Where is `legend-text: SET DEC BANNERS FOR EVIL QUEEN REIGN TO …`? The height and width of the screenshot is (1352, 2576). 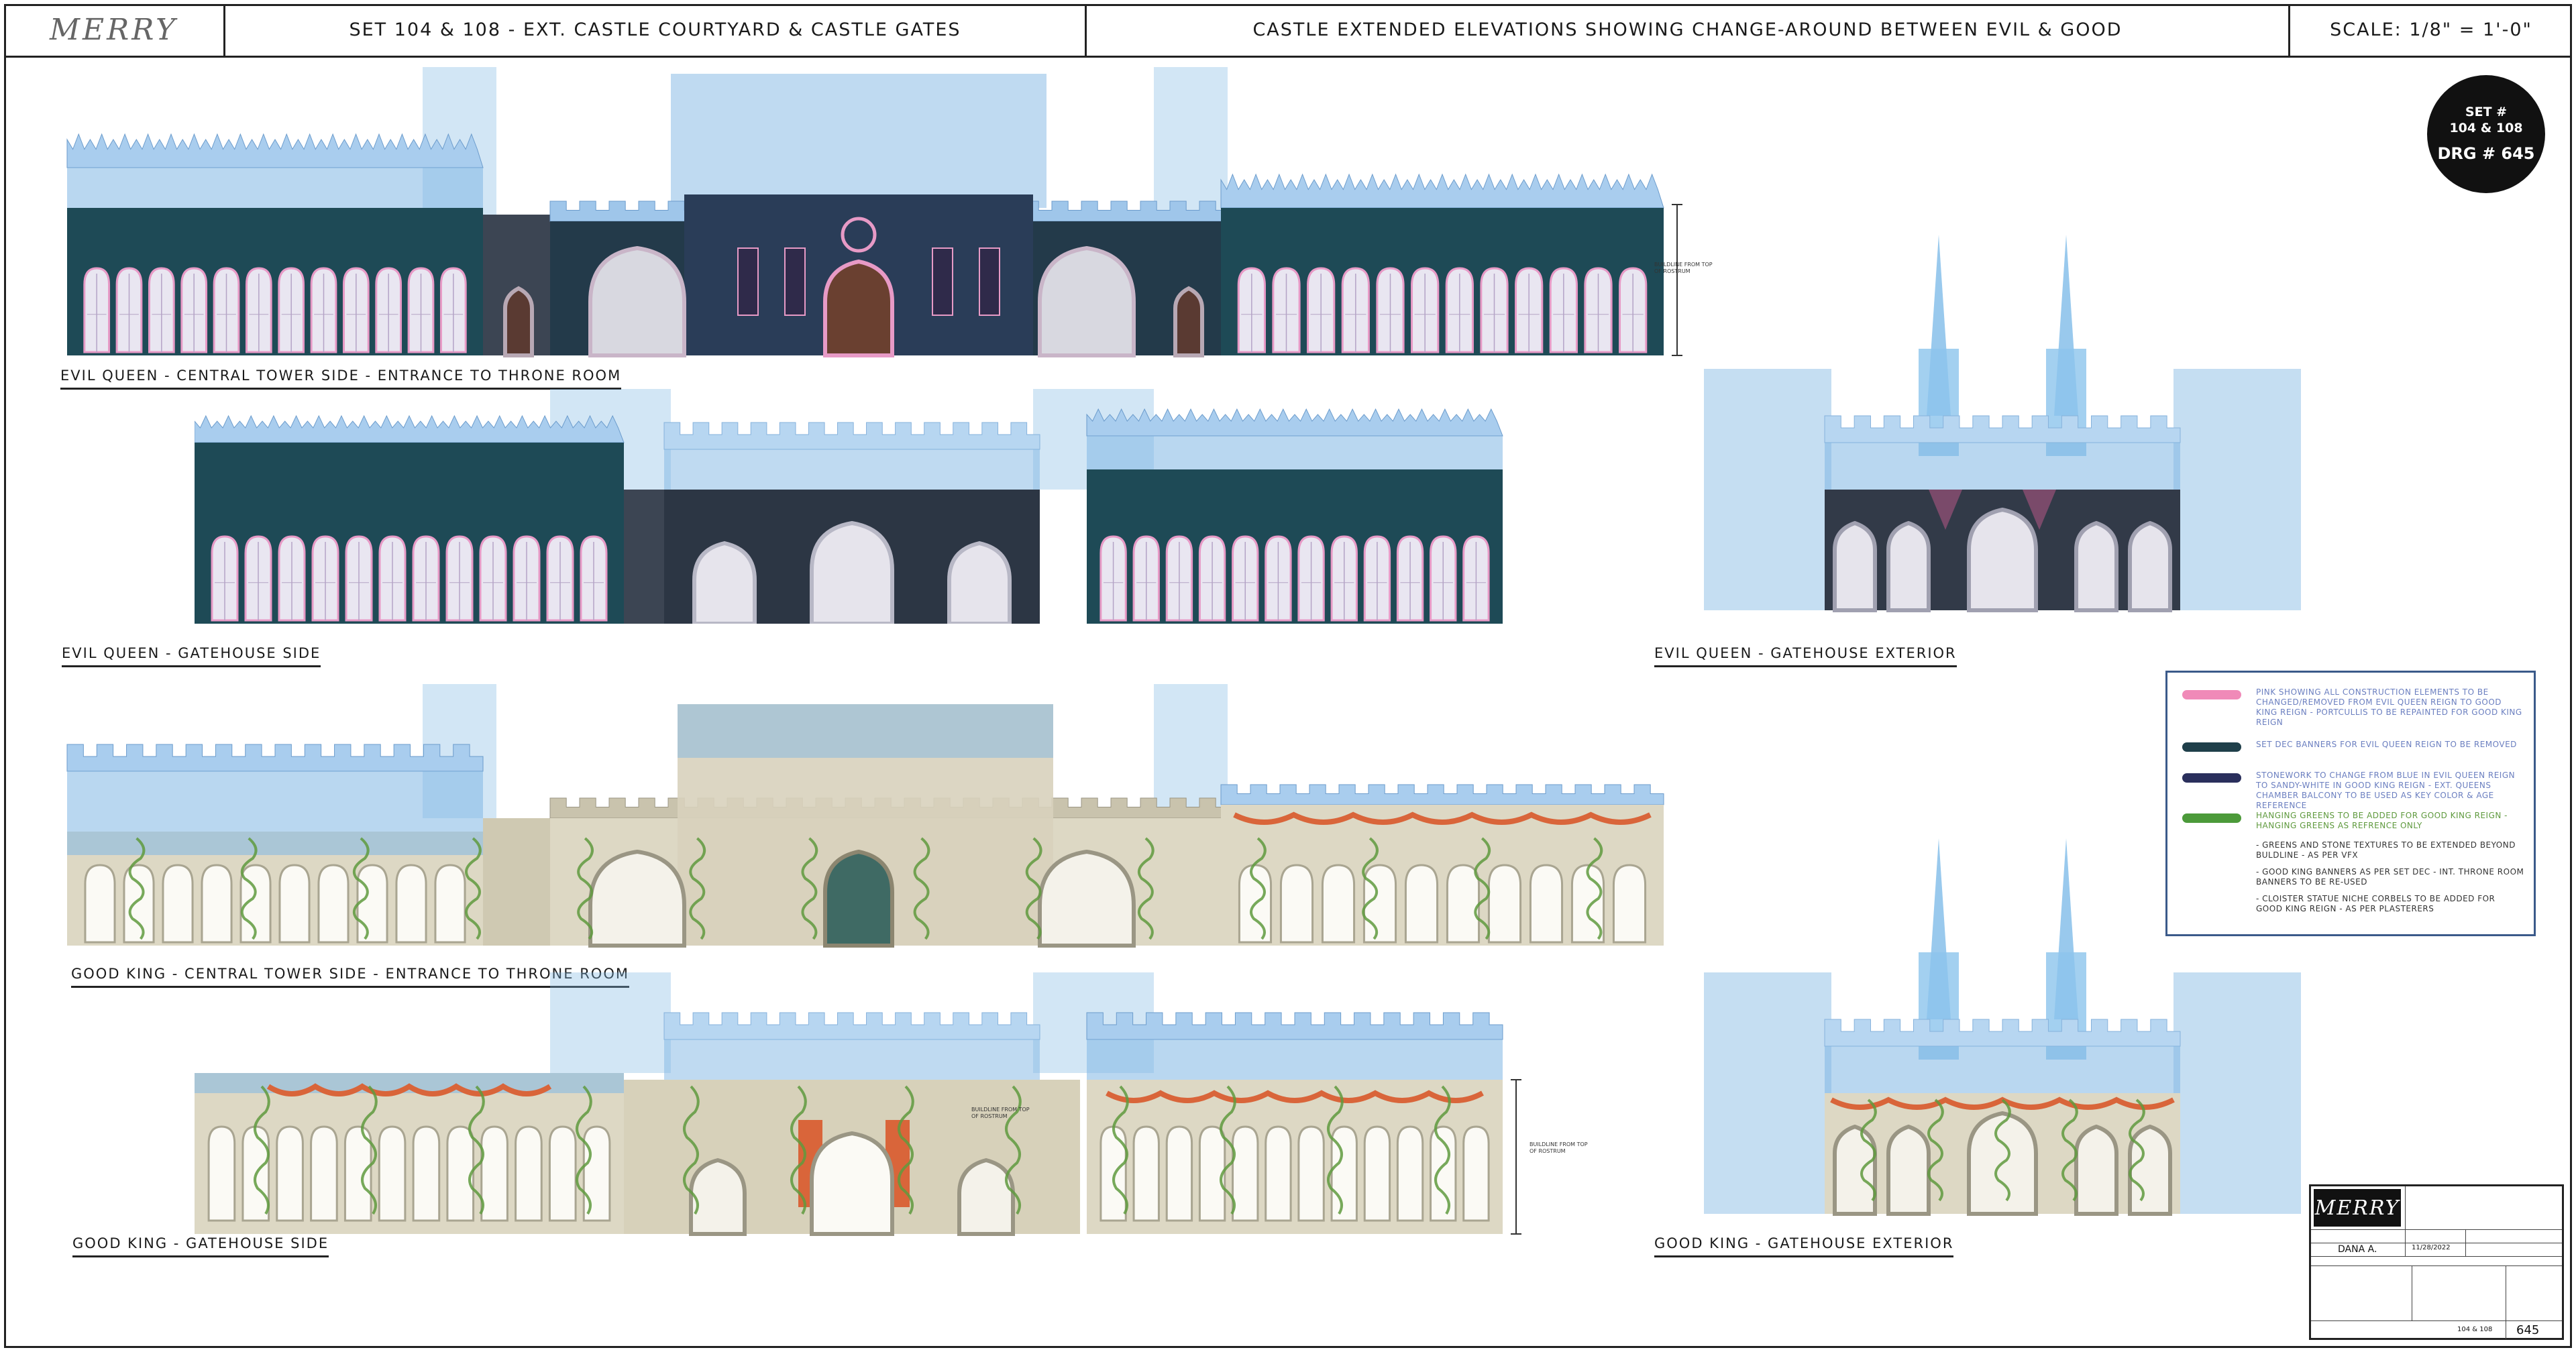
legend-text: SET DEC BANNERS FOR EVIL QUEEN REIGN TO … is located at coordinates (2386, 744).